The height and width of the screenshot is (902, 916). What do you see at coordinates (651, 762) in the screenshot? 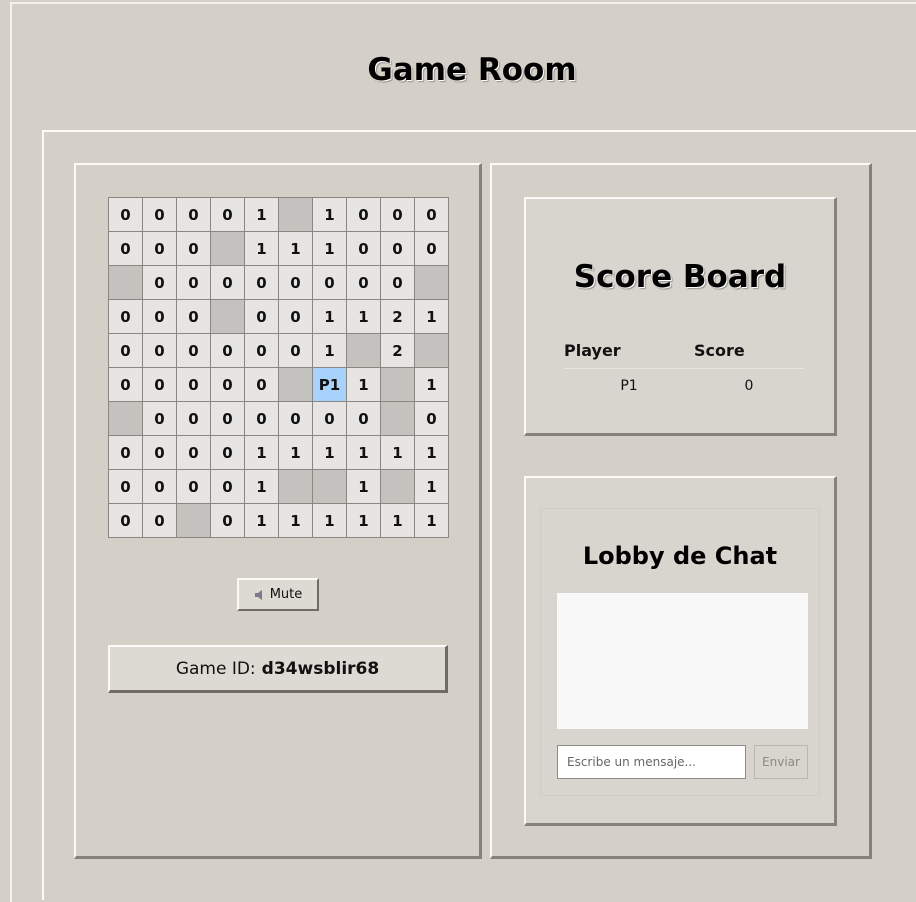
I see `chat-message-input` at bounding box center [651, 762].